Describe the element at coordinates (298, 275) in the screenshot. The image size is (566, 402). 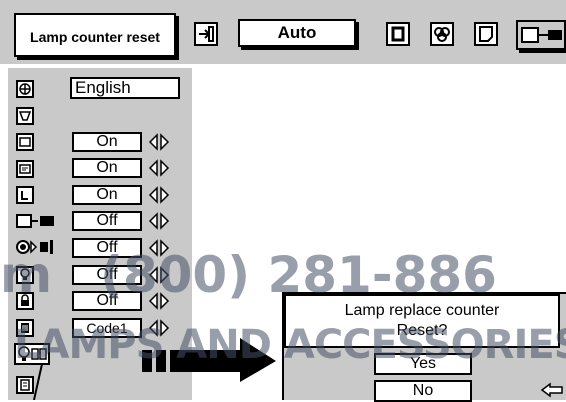
I see `watermark-phone: (800) 281-886` at that location.